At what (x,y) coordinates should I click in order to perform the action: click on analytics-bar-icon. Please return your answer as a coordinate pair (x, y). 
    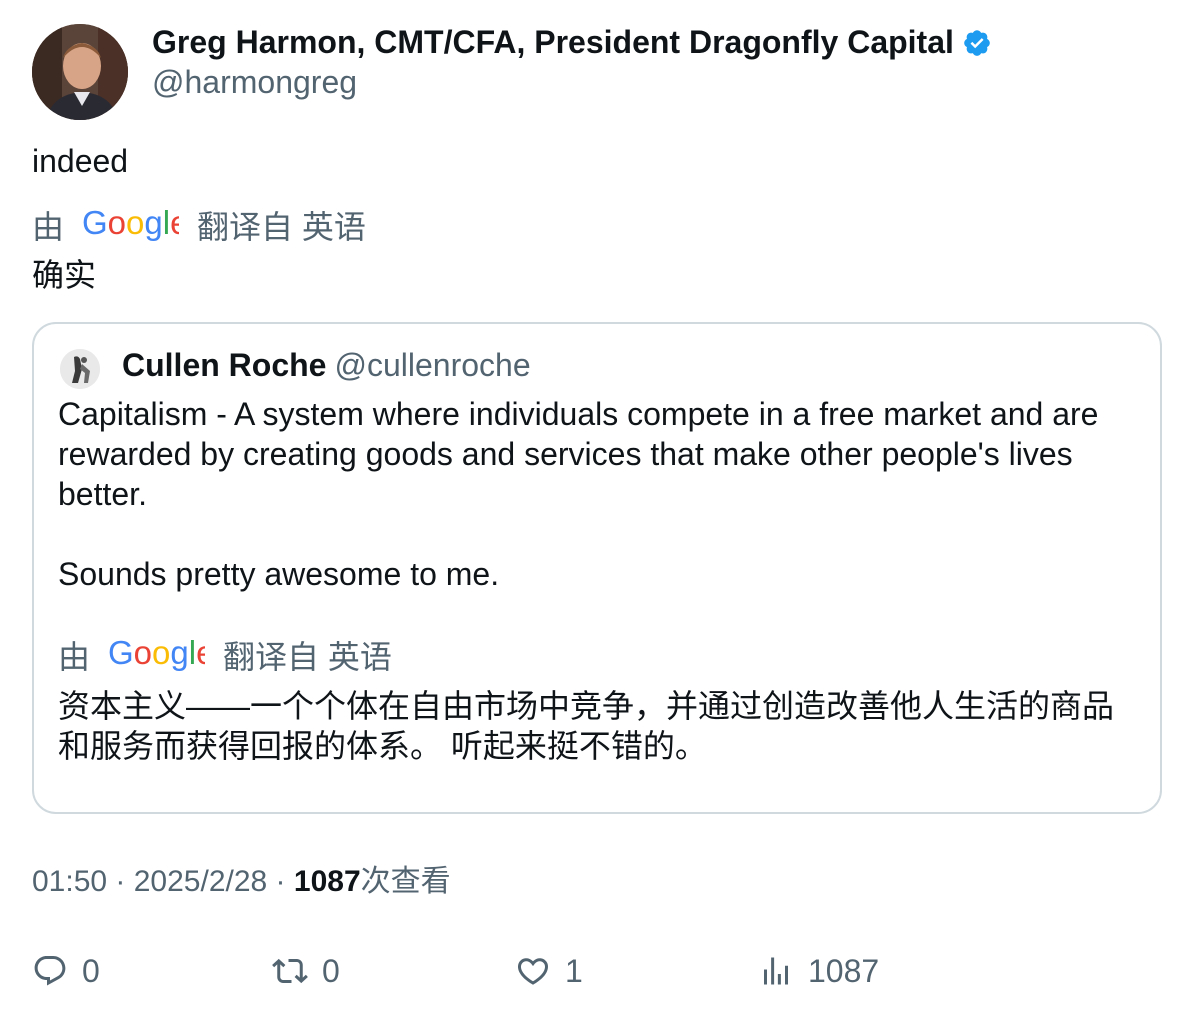
    Looking at the image, I should click on (776, 971).